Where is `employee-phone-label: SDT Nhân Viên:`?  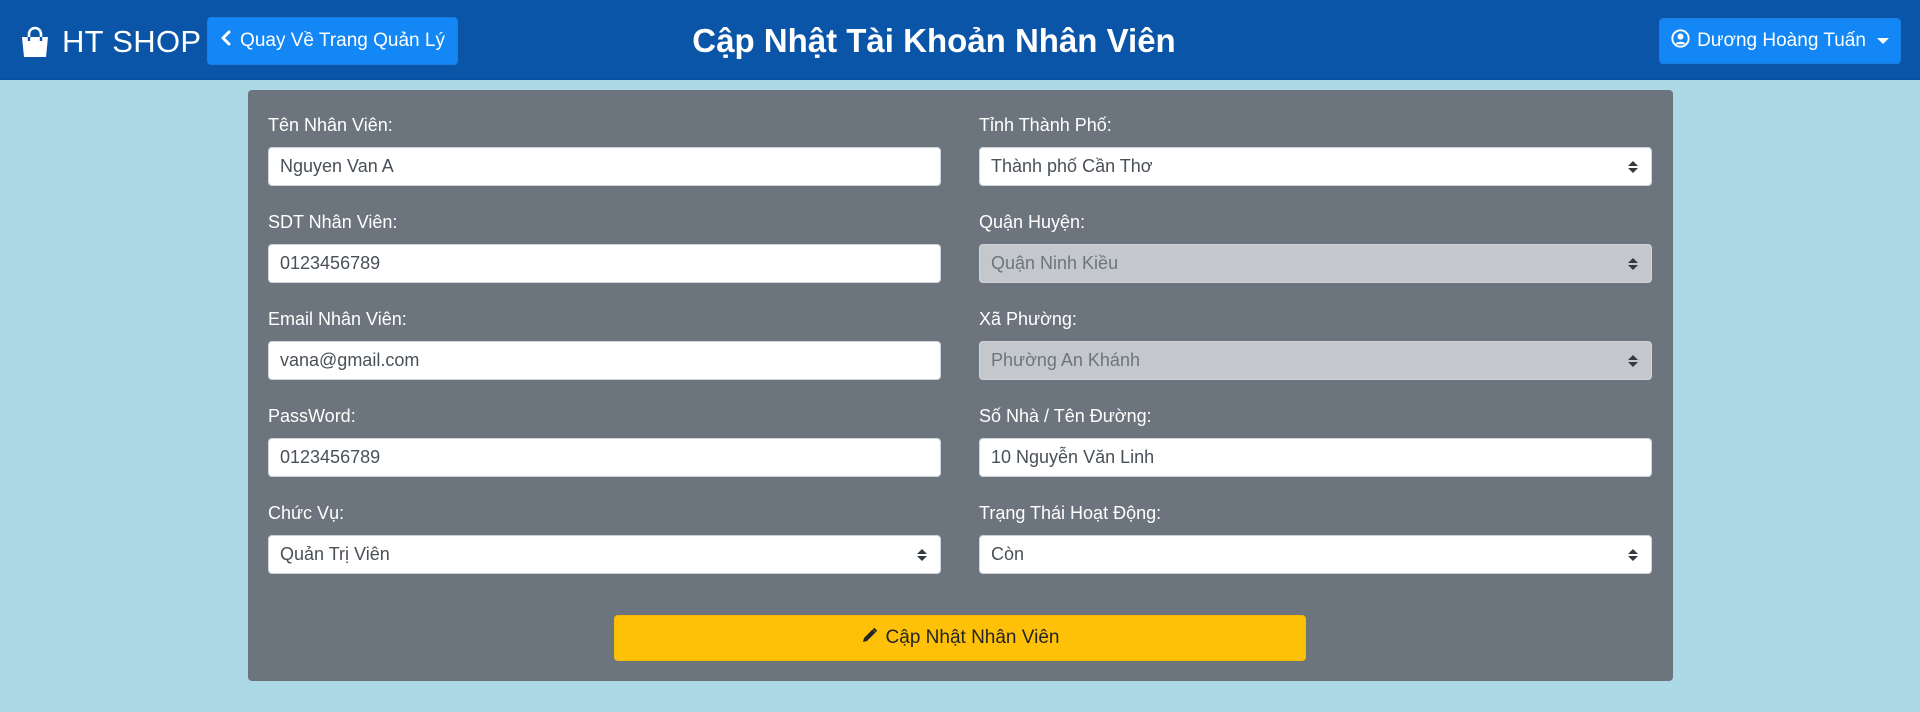 employee-phone-label: SDT Nhân Viên: is located at coordinates (333, 222).